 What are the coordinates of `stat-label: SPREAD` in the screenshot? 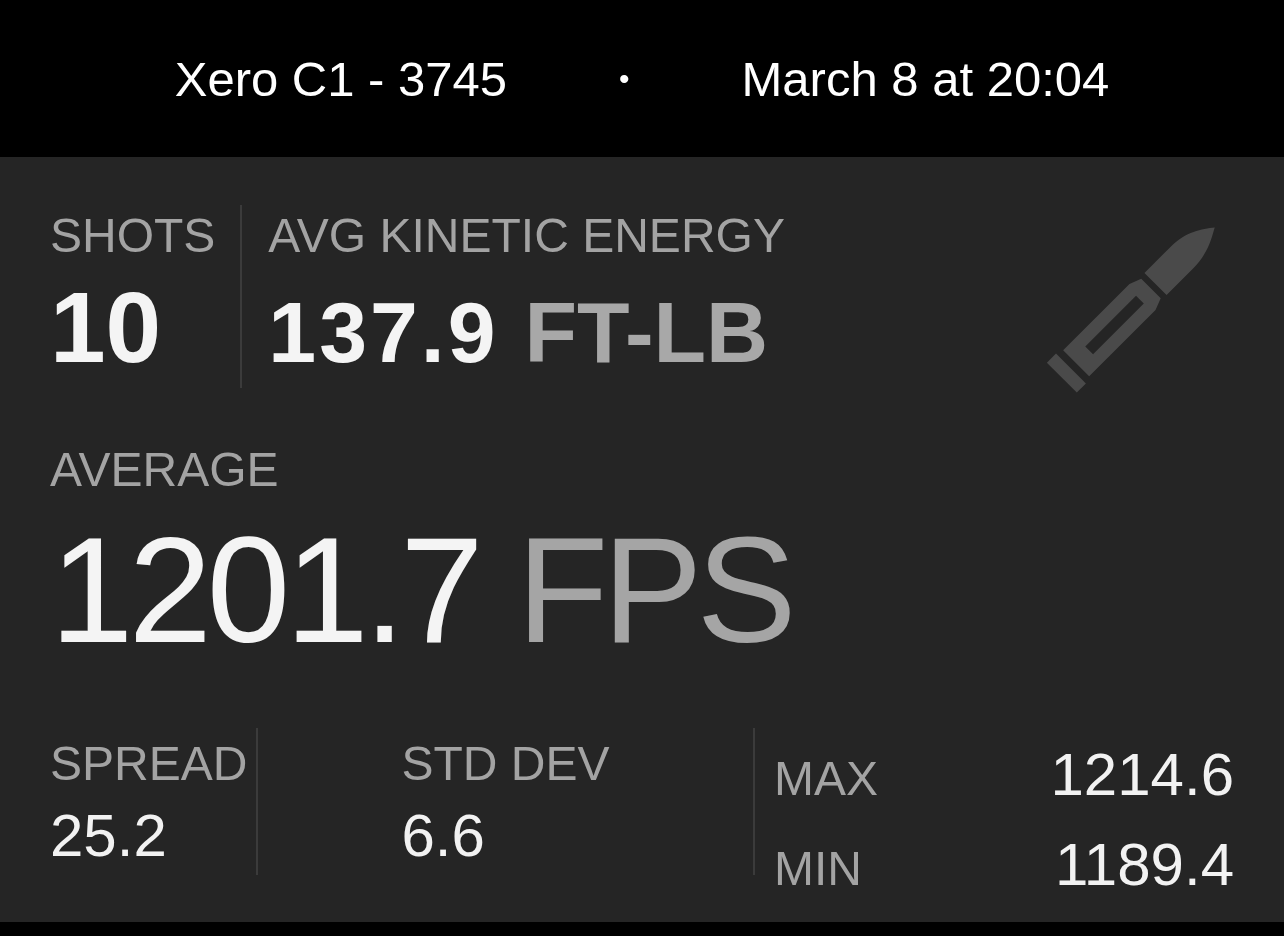 It's located at (149, 764).